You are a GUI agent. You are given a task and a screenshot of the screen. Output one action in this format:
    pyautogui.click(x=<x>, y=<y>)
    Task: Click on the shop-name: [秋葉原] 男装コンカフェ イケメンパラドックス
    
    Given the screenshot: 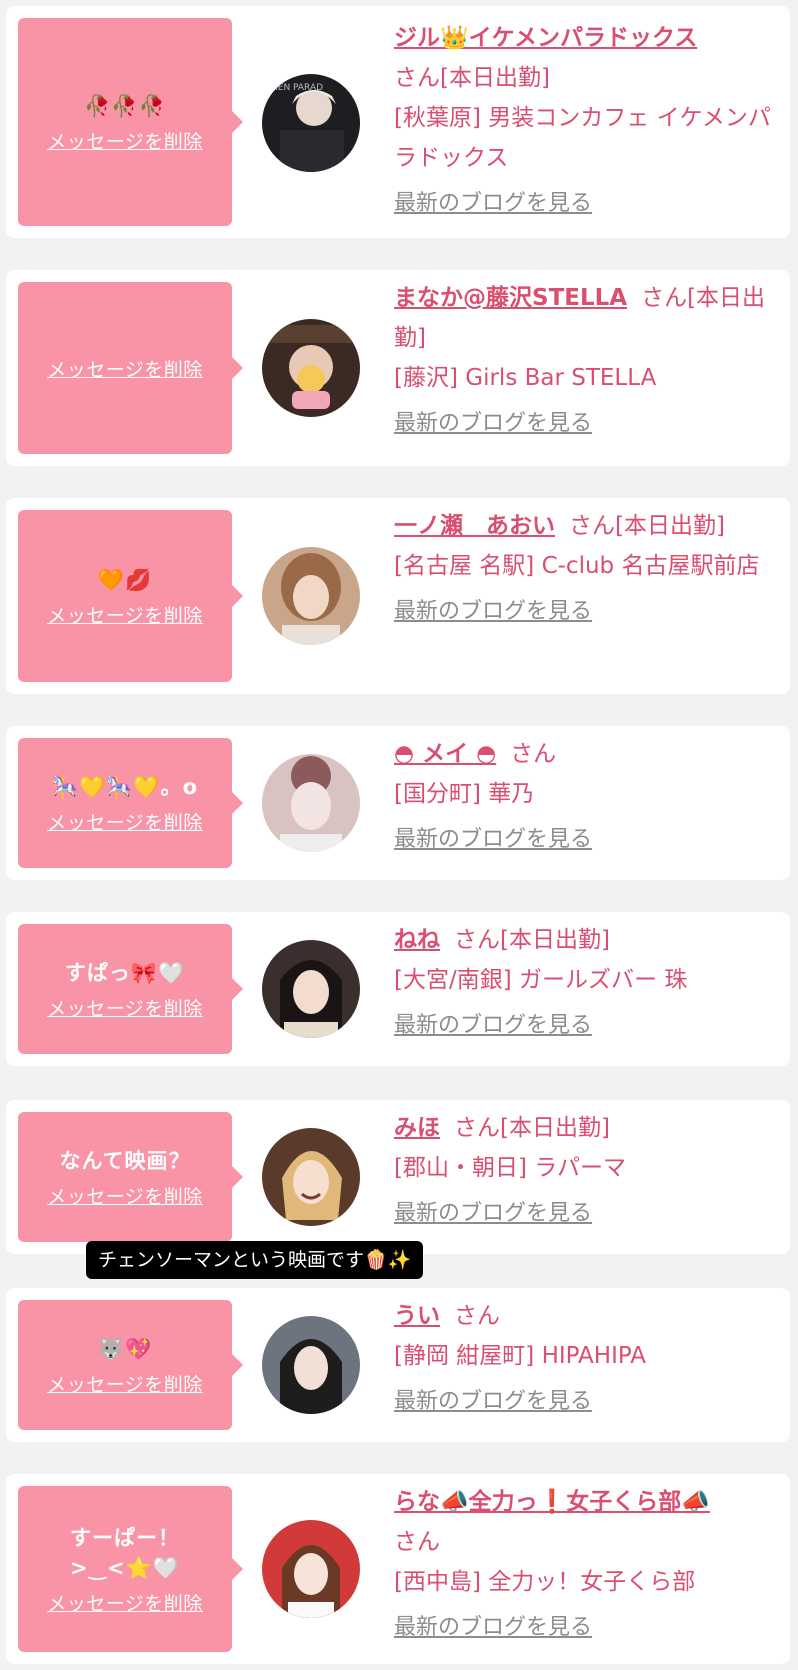 What is the action you would take?
    pyautogui.click(x=582, y=138)
    